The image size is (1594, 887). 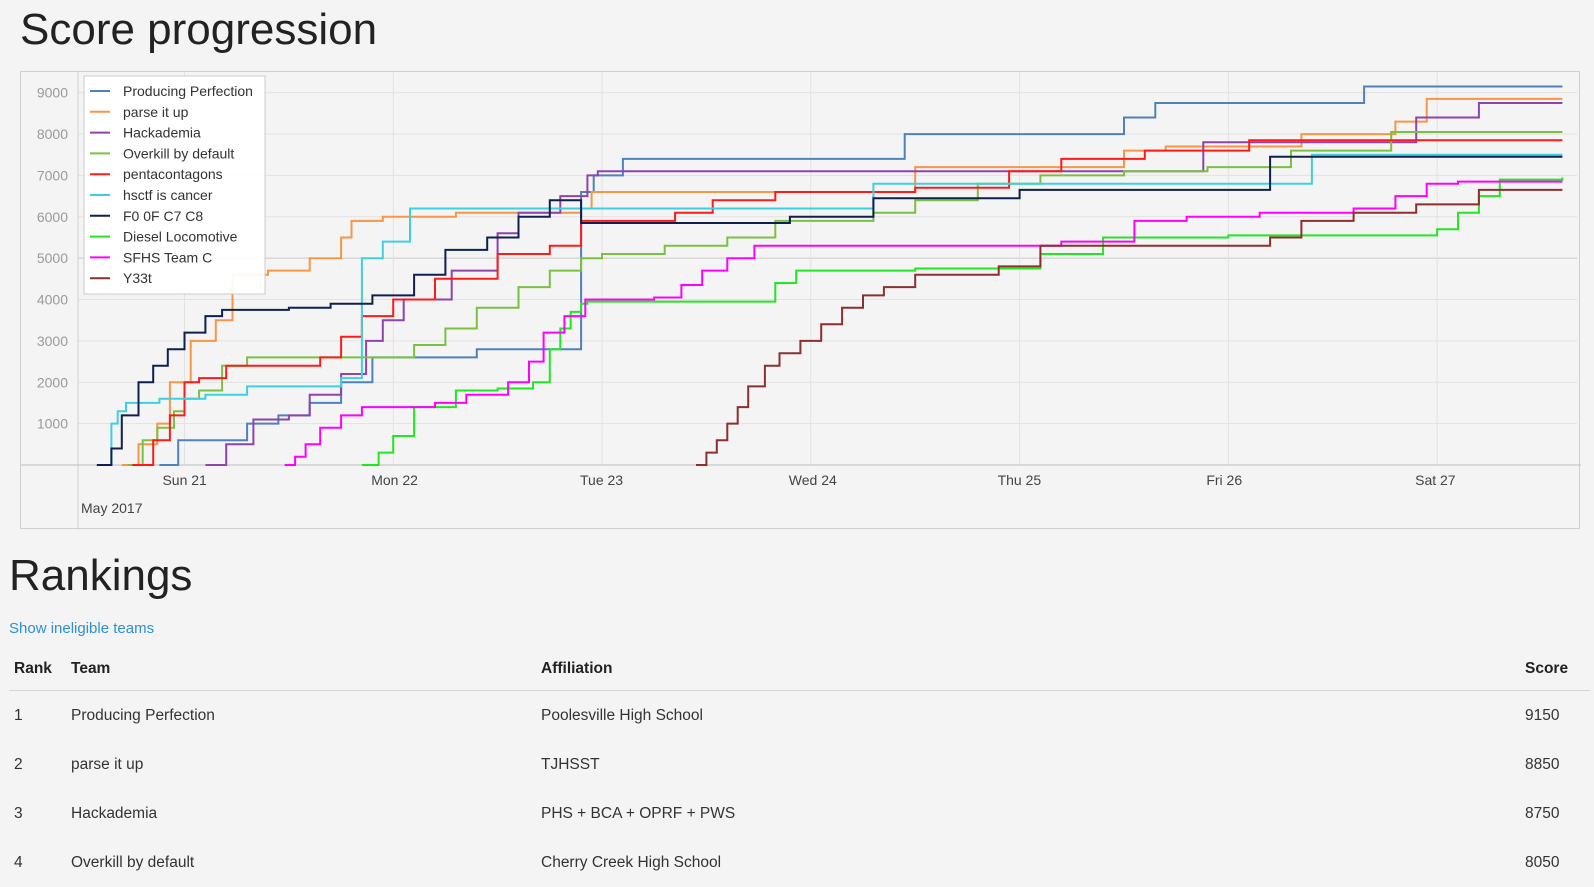 What do you see at coordinates (156, 112) in the screenshot?
I see `legend-label: parse it up` at bounding box center [156, 112].